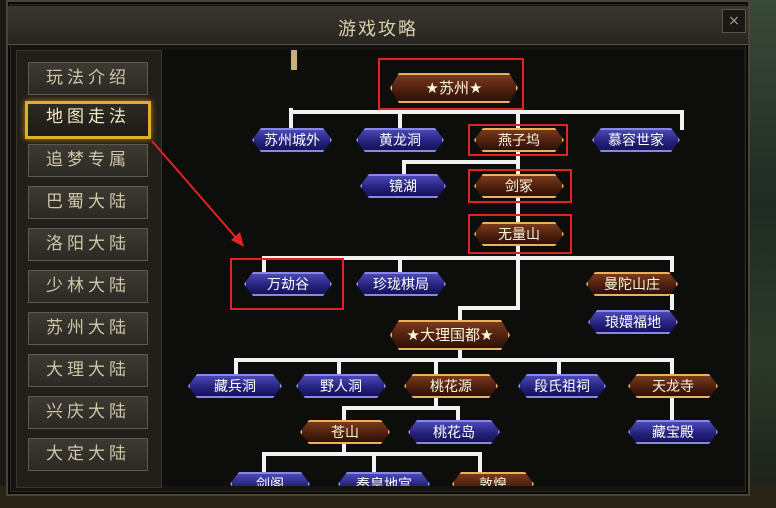 The width and height of the screenshot is (776, 508). What do you see at coordinates (235, 386) in the screenshot?
I see `map-node-cangbing-cave: 藏兵洞` at bounding box center [235, 386].